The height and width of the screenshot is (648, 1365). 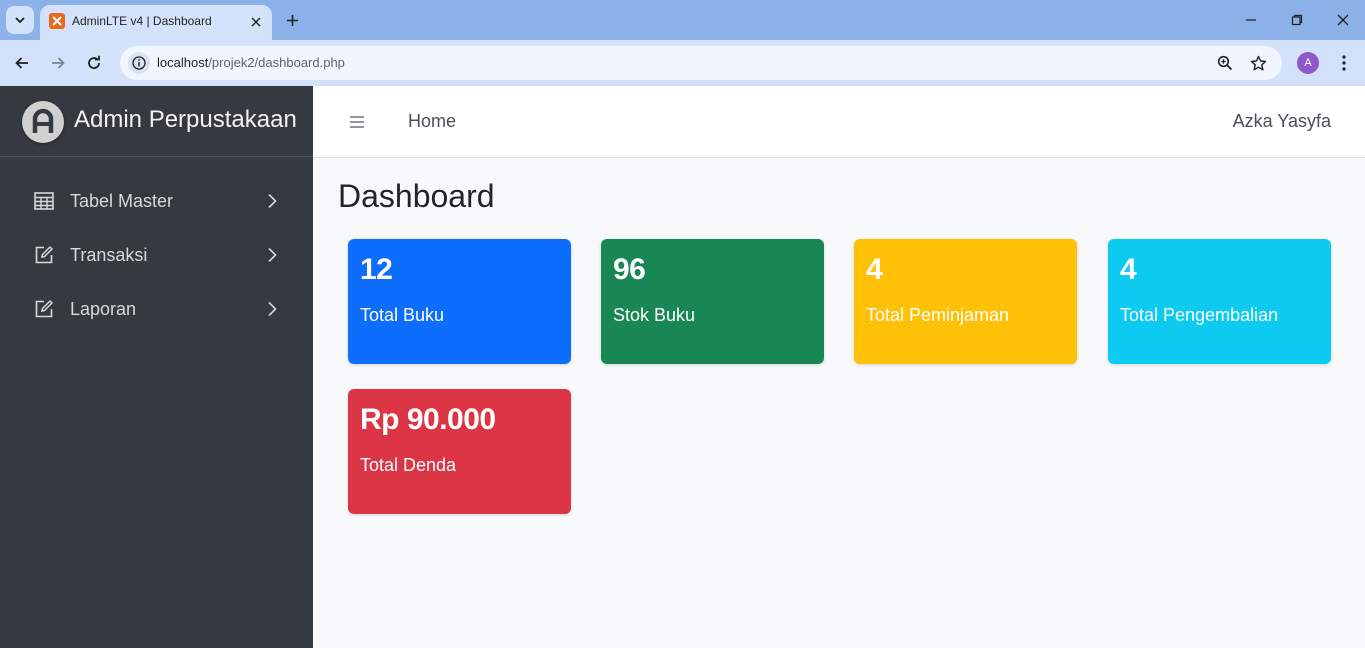 I want to click on stat-label: Total Buku, so click(x=402, y=315).